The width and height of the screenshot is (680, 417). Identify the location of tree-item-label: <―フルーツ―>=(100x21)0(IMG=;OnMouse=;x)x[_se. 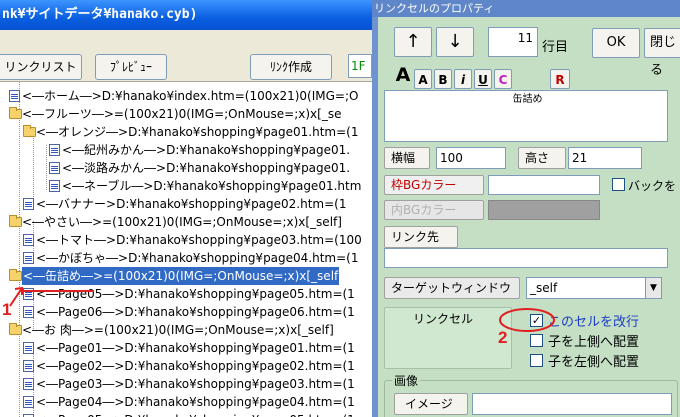
(182, 114).